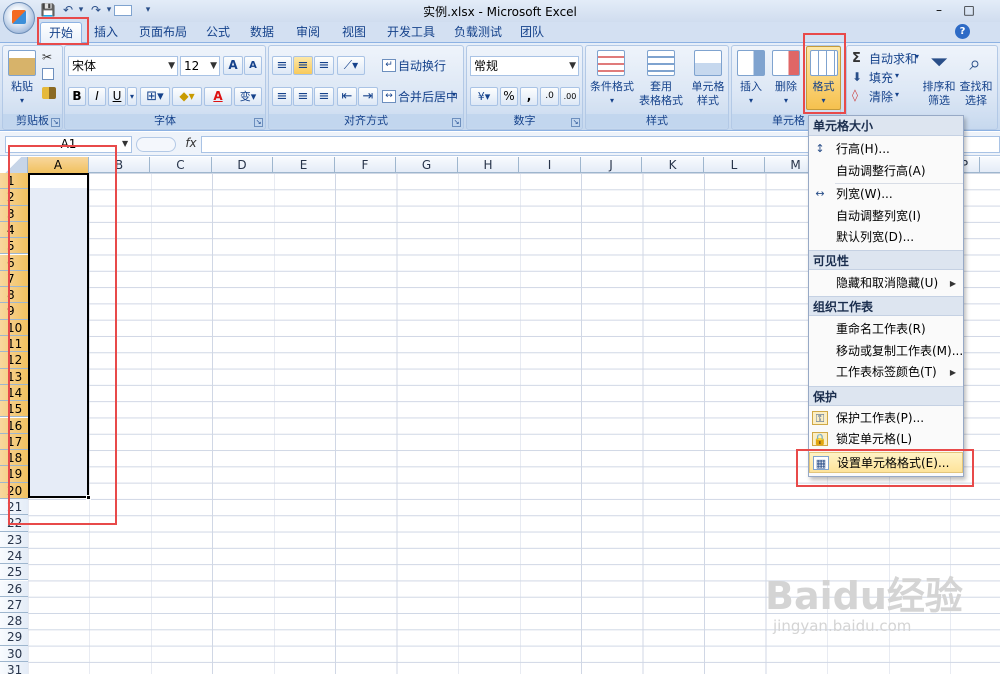  Describe the element at coordinates (200, 66) in the screenshot. I see `font-size-combo: 12 ▼` at that location.